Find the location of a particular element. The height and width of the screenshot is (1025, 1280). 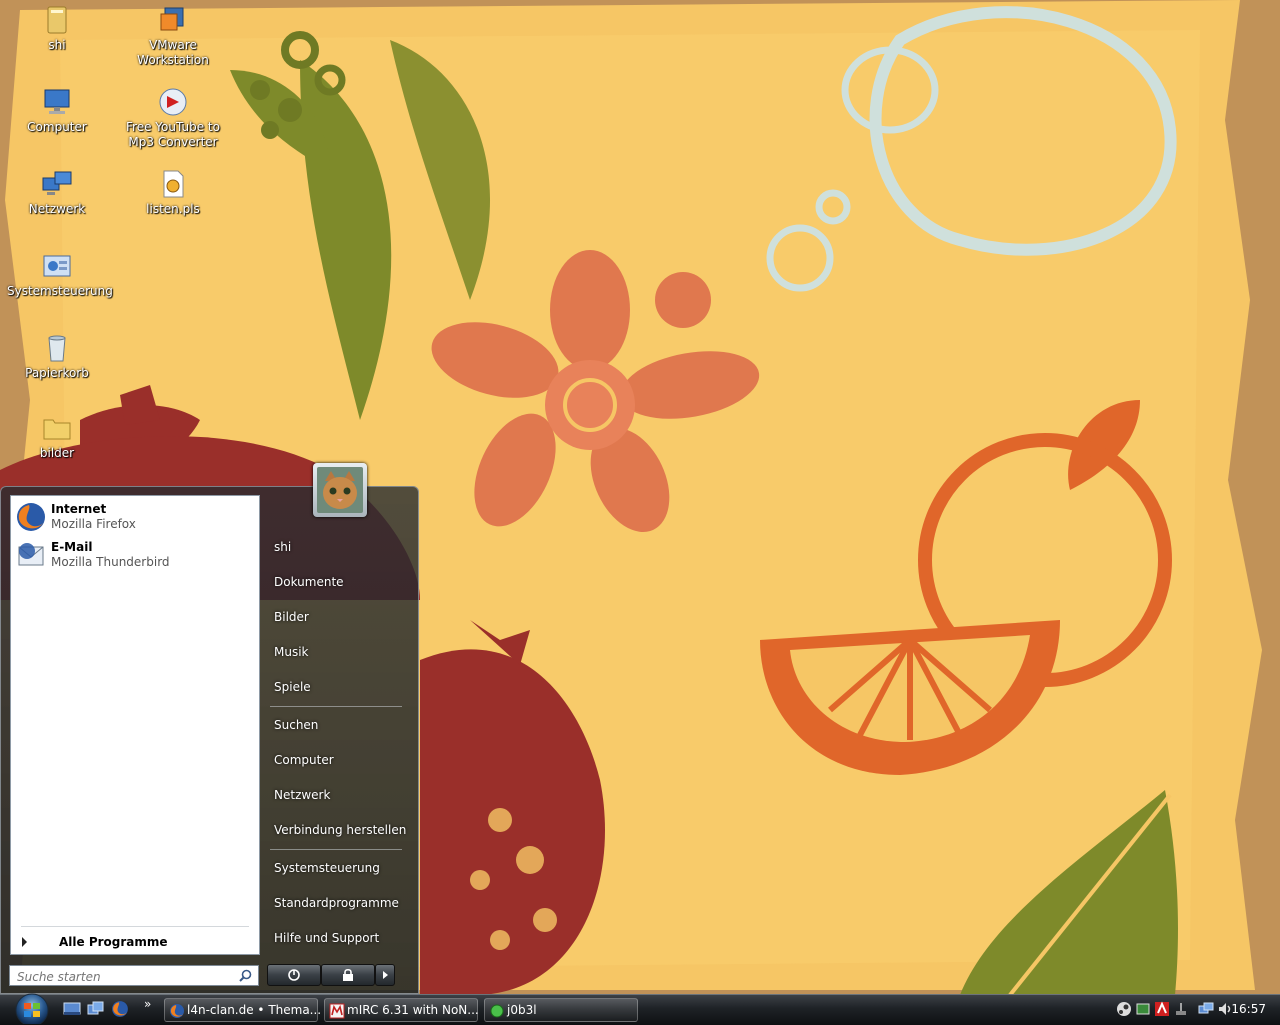

start-search-box is located at coordinates (134, 975).